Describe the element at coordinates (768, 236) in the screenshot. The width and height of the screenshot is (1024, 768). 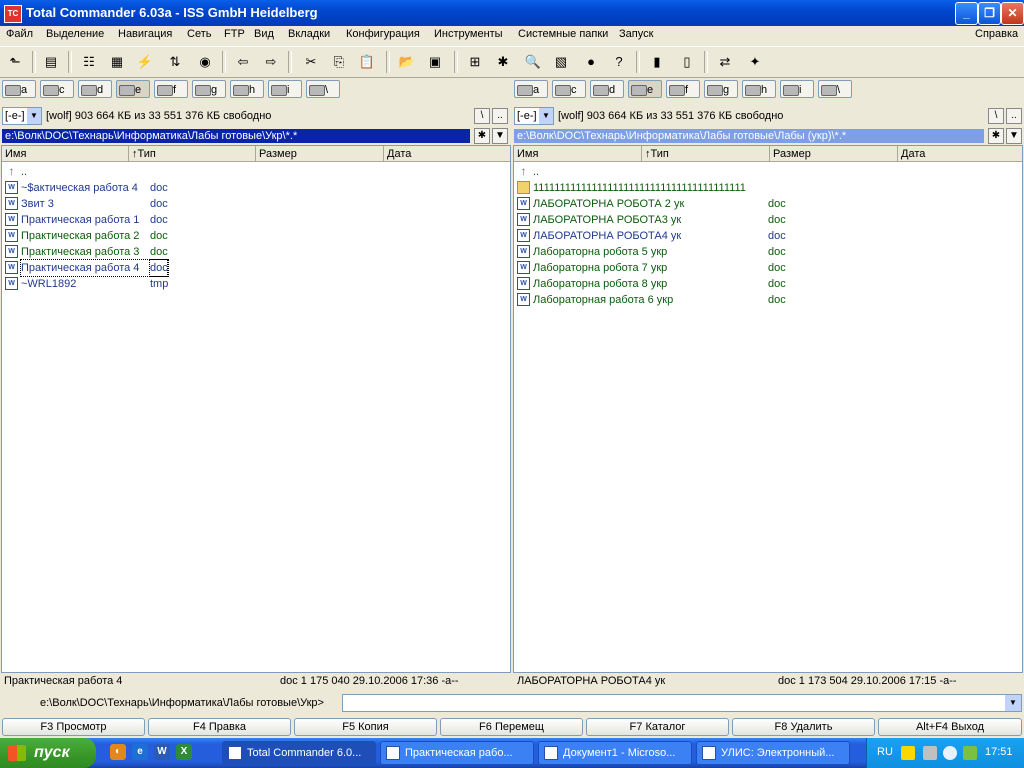
I see `file-row-current: W ЛАБОРАТОРНА РОБОТА4 ук doc` at that location.